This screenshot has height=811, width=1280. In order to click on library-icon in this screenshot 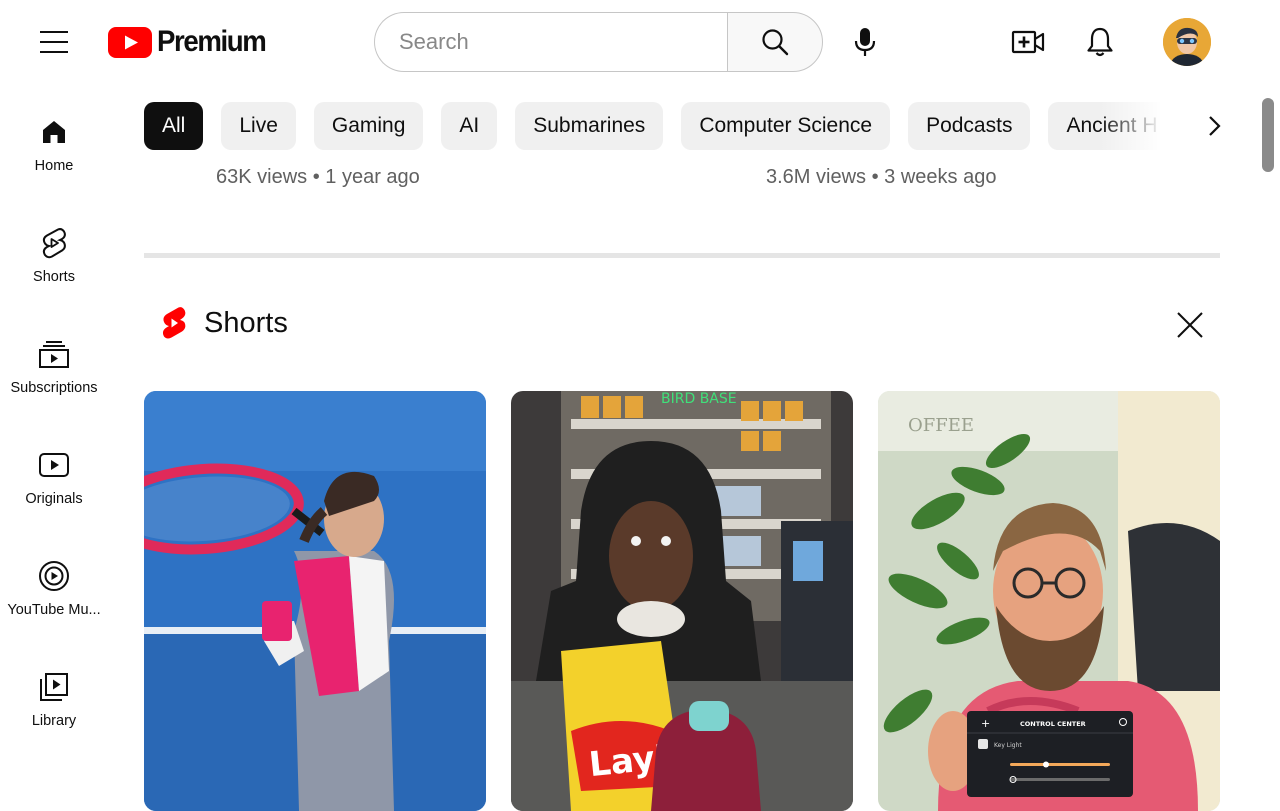, I will do `click(54, 687)`.